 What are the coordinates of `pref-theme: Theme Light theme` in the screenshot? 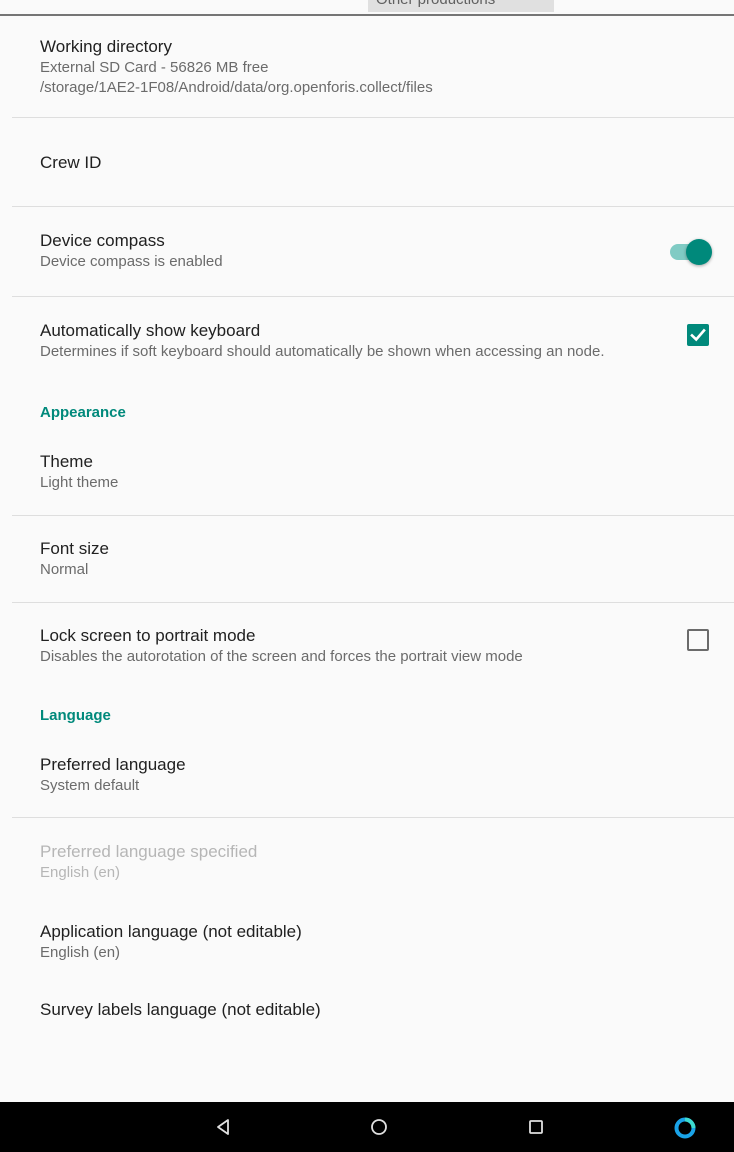 It's located at (367, 479).